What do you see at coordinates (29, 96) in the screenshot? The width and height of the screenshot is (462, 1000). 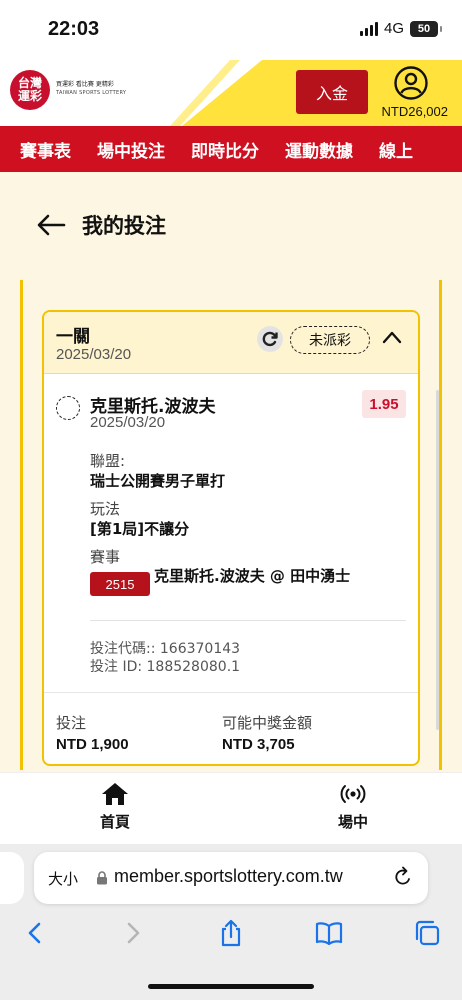 I see `logo-text-bottom: 運彩` at bounding box center [29, 96].